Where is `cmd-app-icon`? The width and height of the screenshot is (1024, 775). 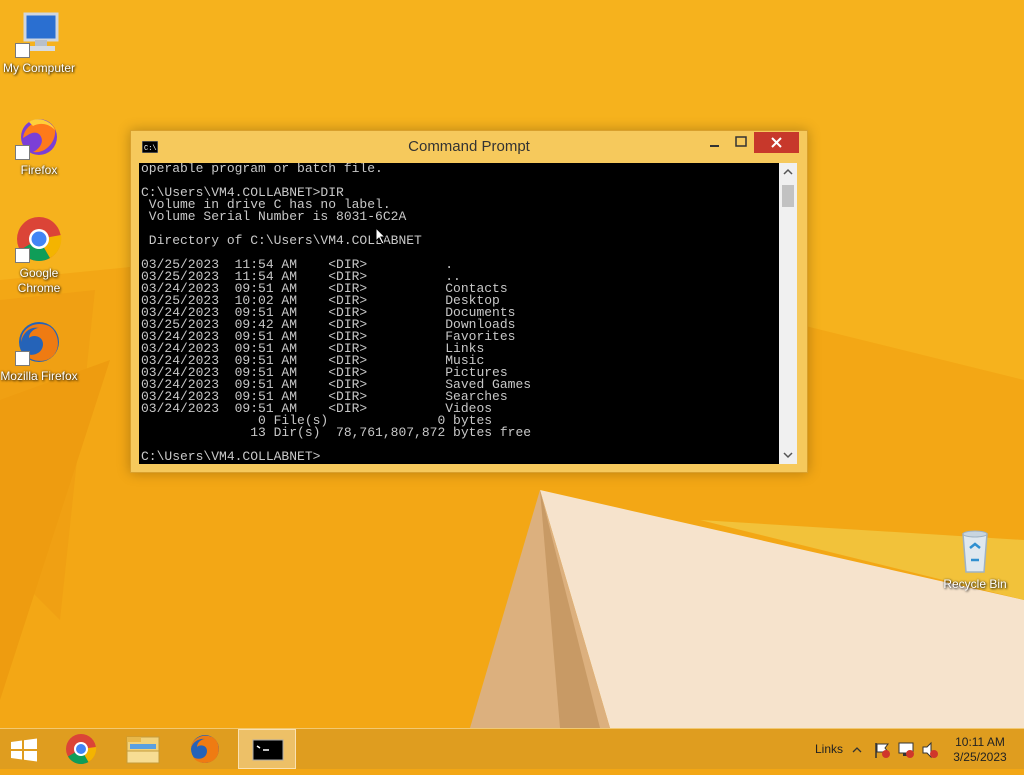 cmd-app-icon is located at coordinates (268, 750).